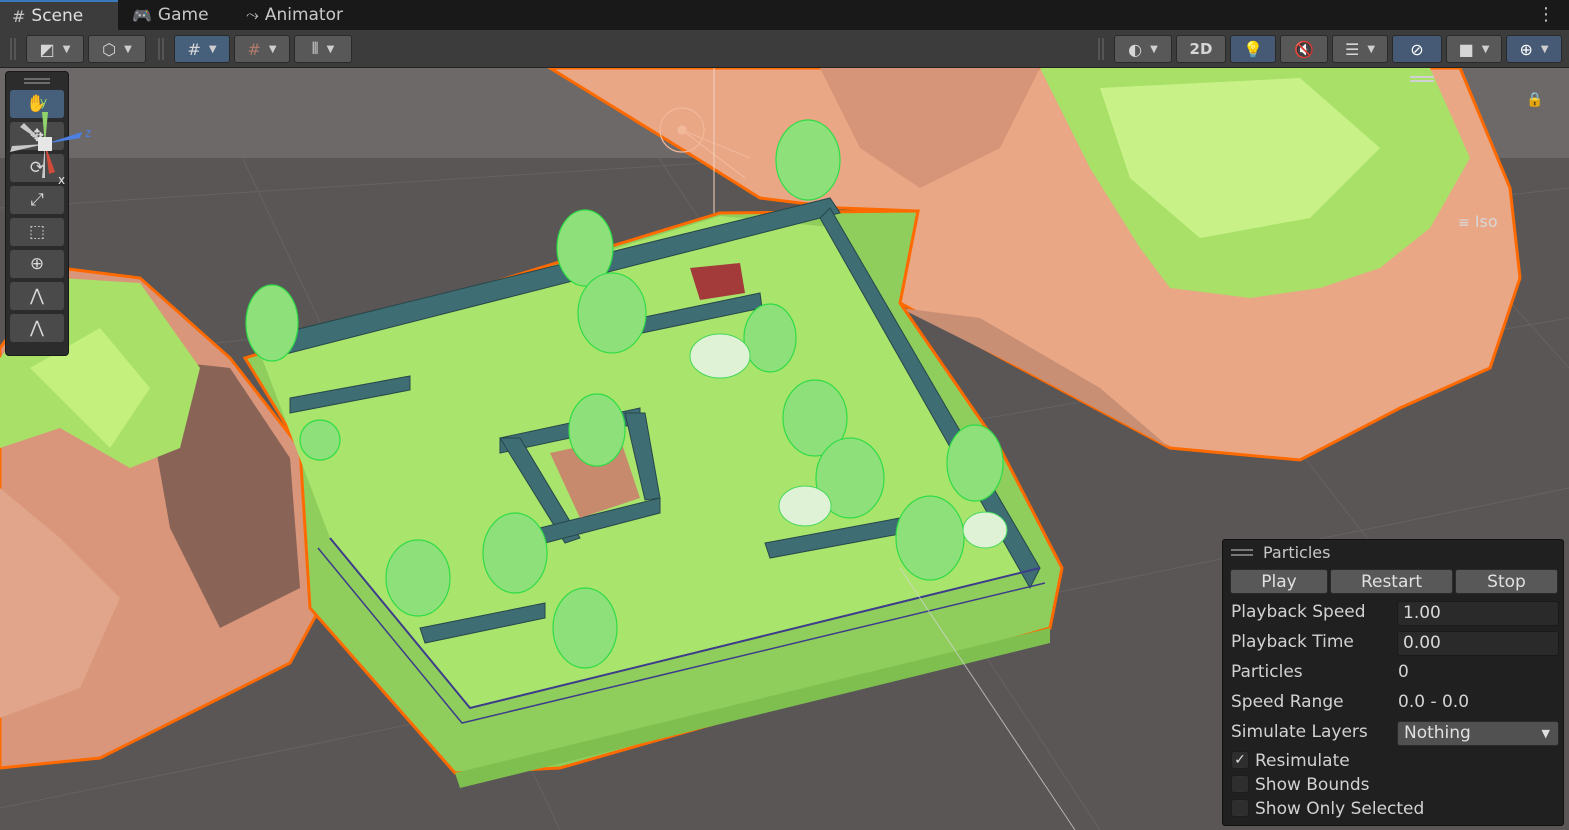 The height and width of the screenshot is (830, 1569). Describe the element at coordinates (252, 14) in the screenshot. I see `animator-icon: ⤳` at that location.